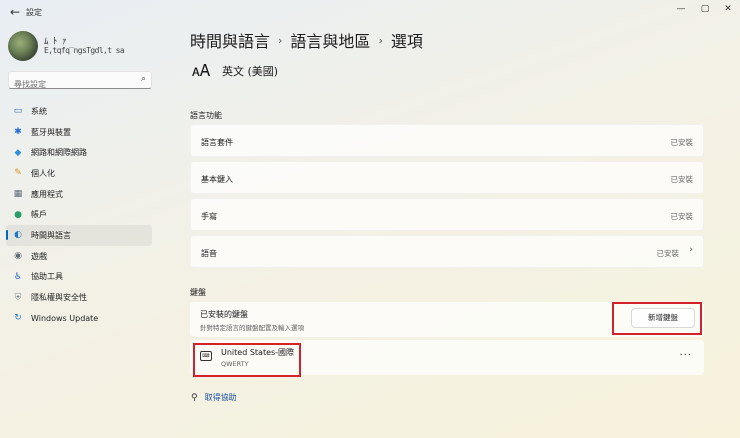 This screenshot has width=740, height=438. What do you see at coordinates (39, 256) in the screenshot?
I see `sidebar-item-label: 遊戲` at bounding box center [39, 256].